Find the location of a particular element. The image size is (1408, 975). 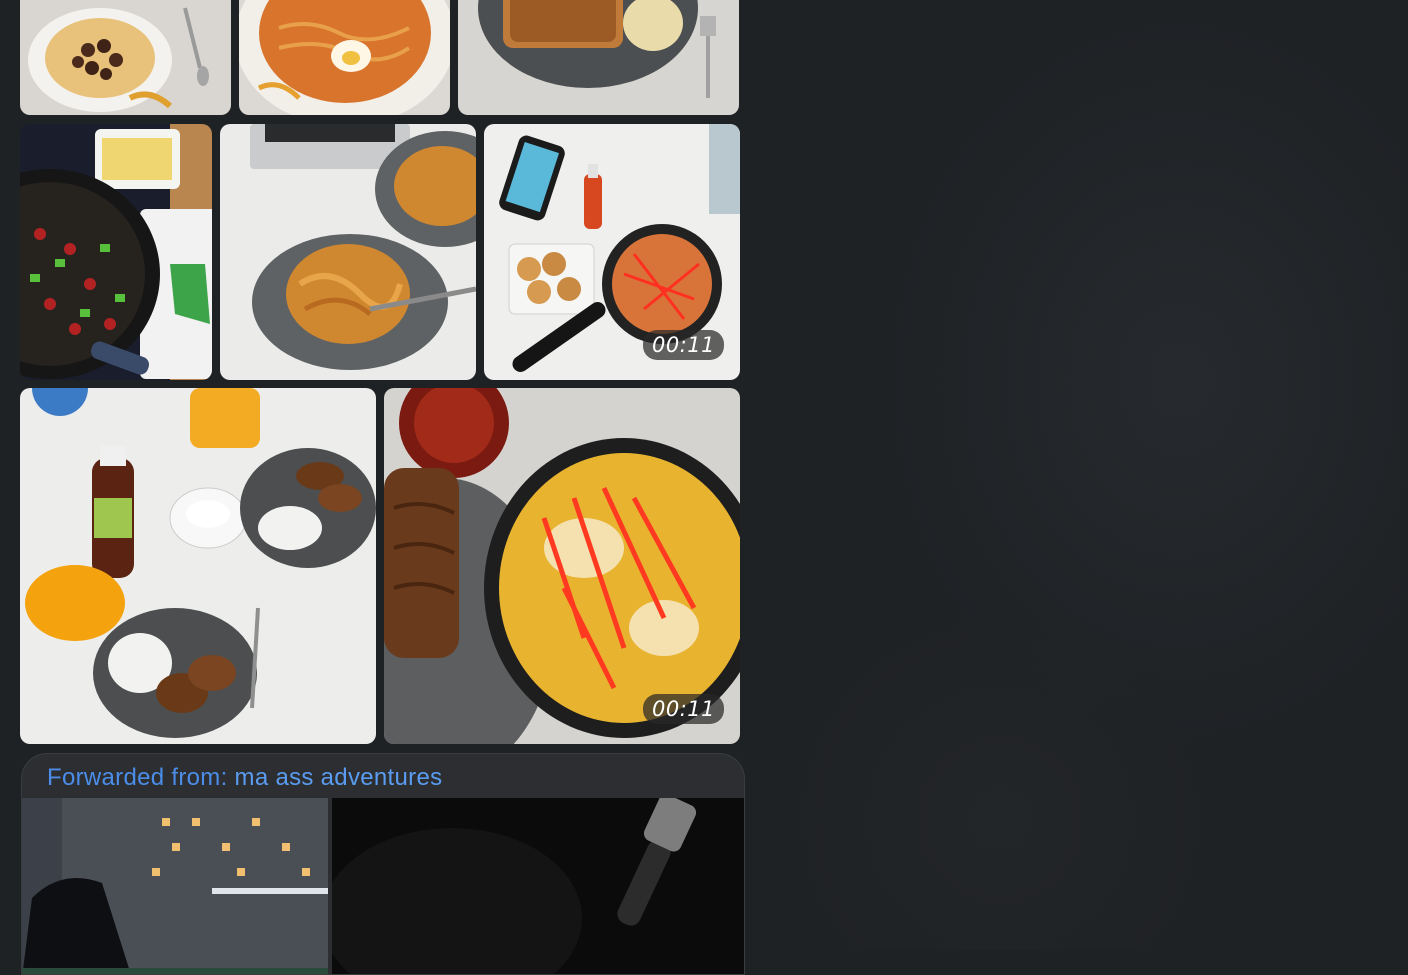

photo-tagliatelle is located at coordinates (348, 252).